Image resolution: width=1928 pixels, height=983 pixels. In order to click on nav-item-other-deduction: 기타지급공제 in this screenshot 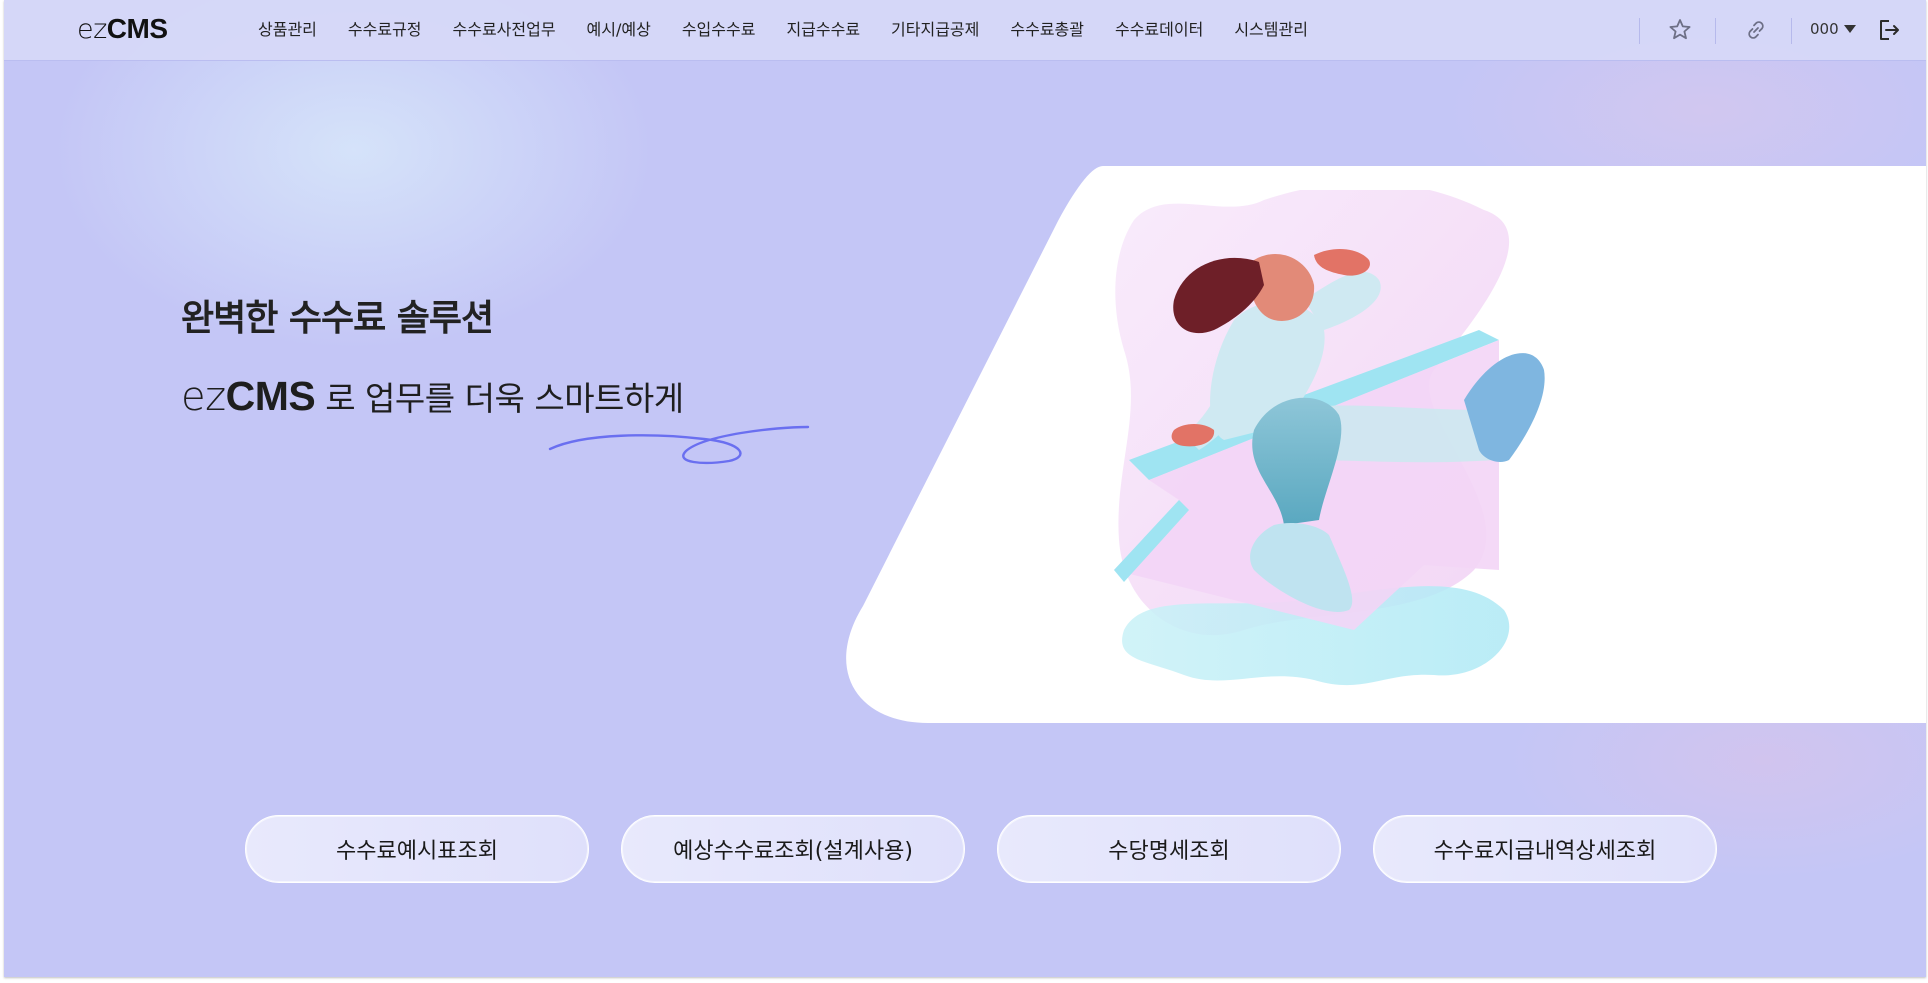, I will do `click(935, 30)`.